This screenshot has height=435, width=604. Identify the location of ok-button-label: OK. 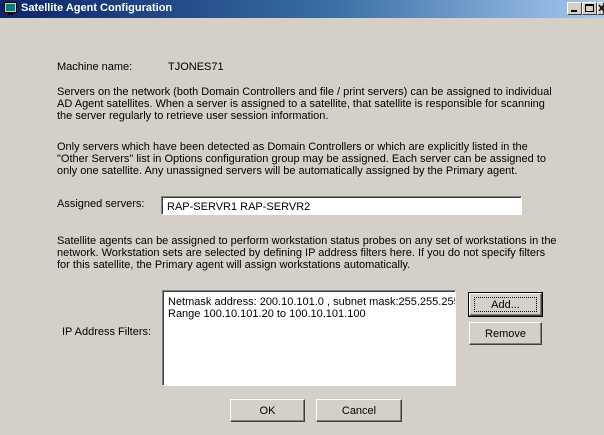
(267, 411).